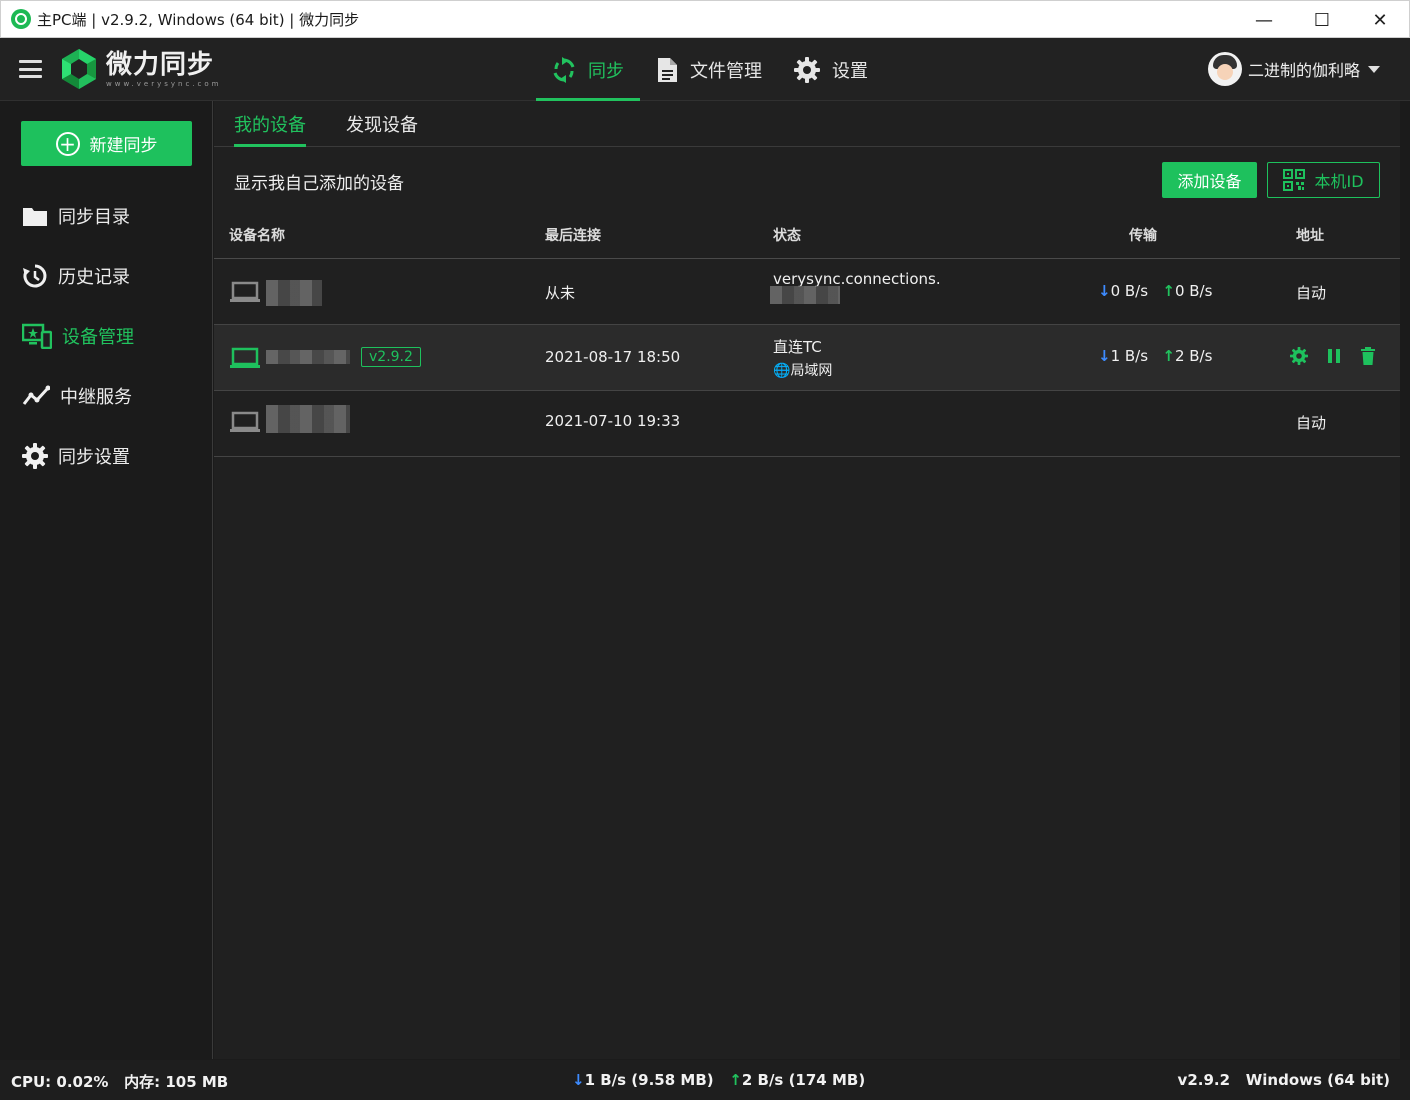  Describe the element at coordinates (573, 236) in the screenshot. I see `column-header-last-connected: 最后连接` at that location.